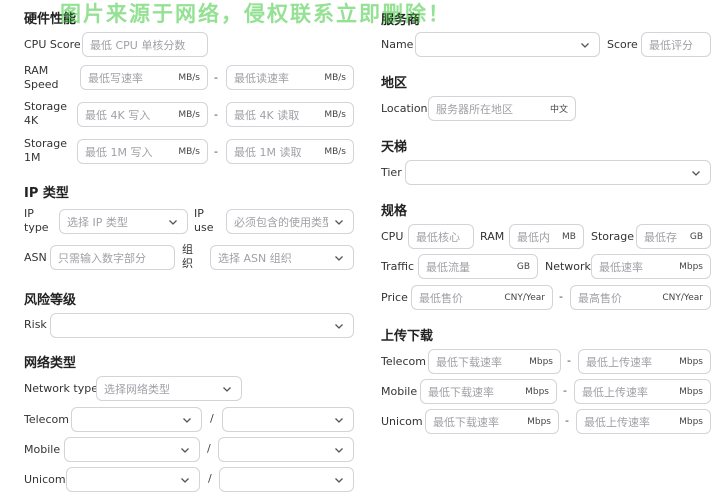 The image size is (728, 500). Describe the element at coordinates (290, 77) in the screenshot. I see `ram-read-input: 最低读速率 MB/s` at that location.